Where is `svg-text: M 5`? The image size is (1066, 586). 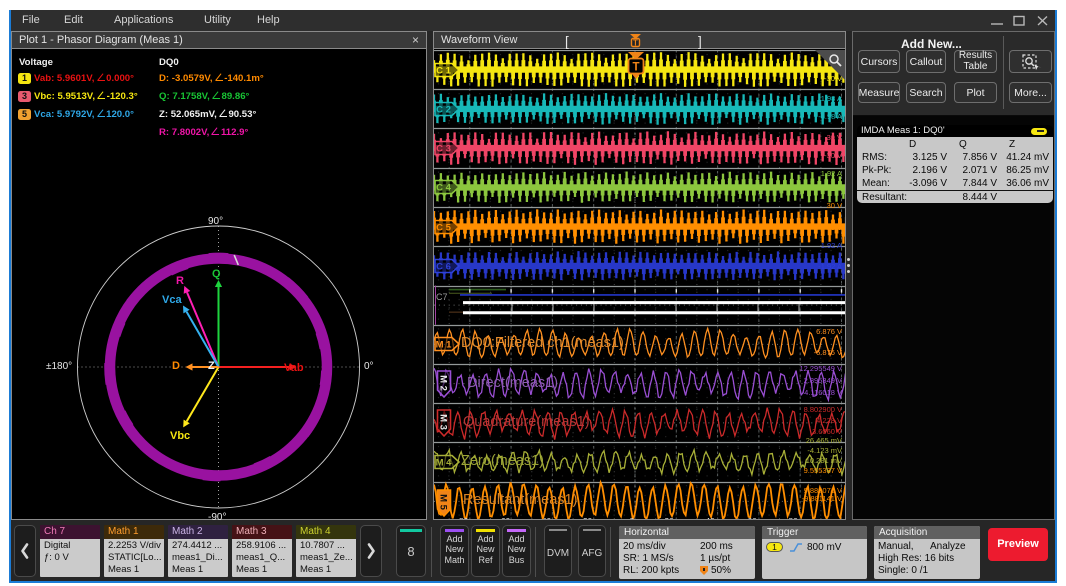 svg-text: M 5 is located at coordinates (443, 502).